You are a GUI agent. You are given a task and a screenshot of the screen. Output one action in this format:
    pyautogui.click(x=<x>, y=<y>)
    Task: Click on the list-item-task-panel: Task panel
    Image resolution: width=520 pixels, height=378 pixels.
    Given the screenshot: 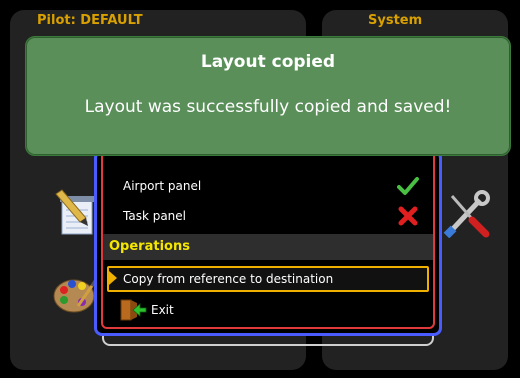 What is the action you would take?
    pyautogui.click(x=268, y=216)
    